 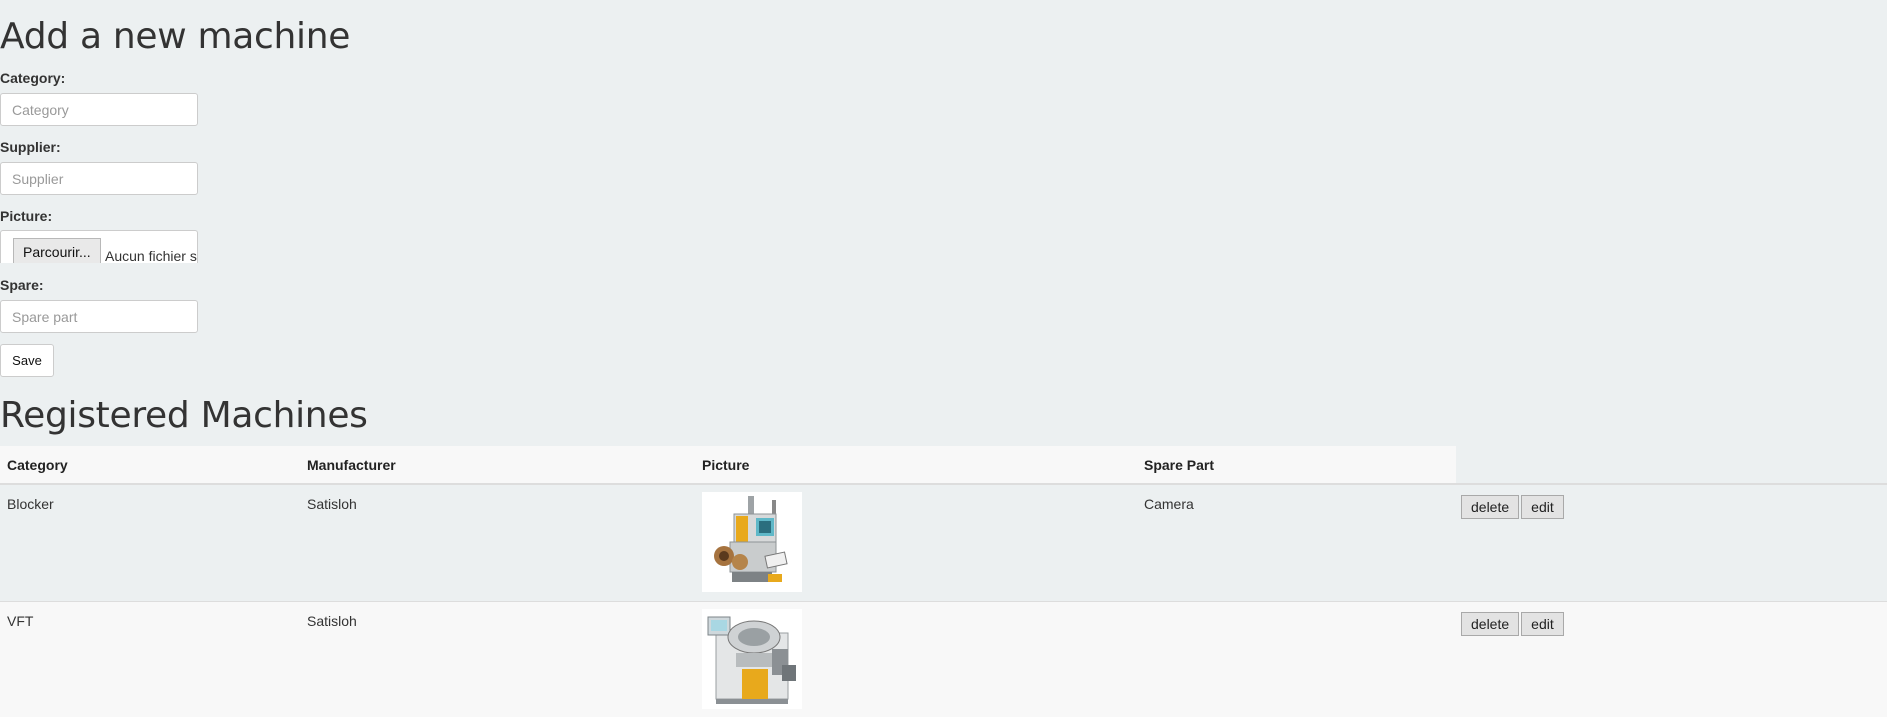 I want to click on column-header-manufacturer: Manufacturer, so click(x=497, y=465).